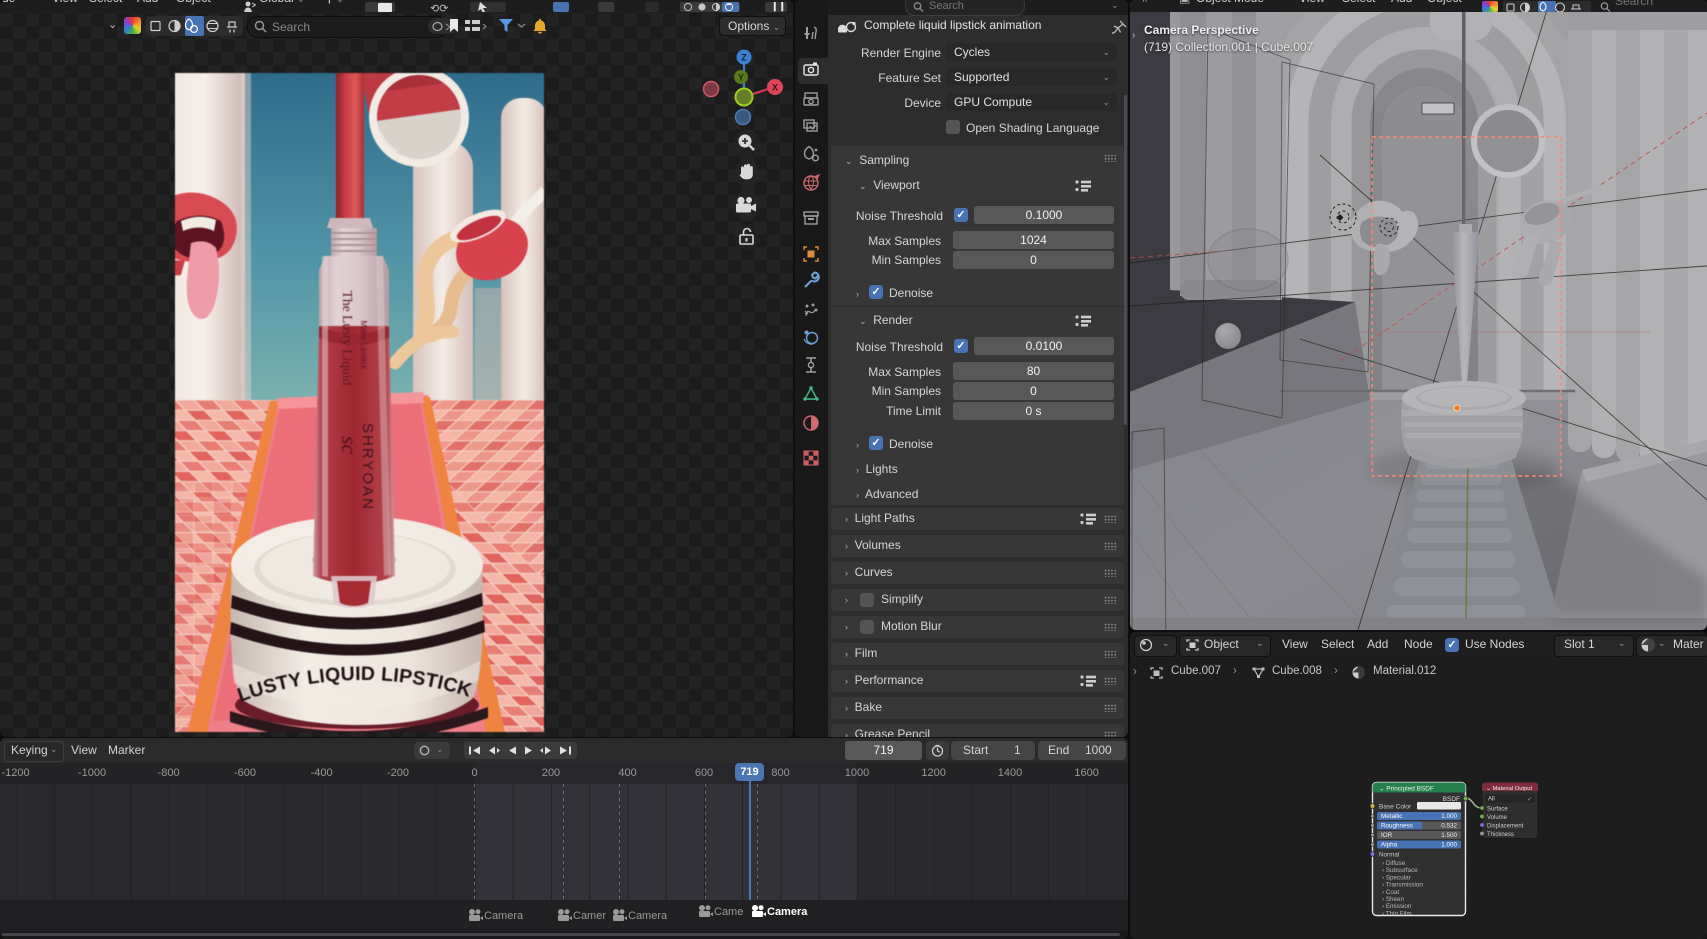 This screenshot has width=1707, height=939. What do you see at coordinates (741, 78) in the screenshot?
I see `svg-text: Y` at bounding box center [741, 78].